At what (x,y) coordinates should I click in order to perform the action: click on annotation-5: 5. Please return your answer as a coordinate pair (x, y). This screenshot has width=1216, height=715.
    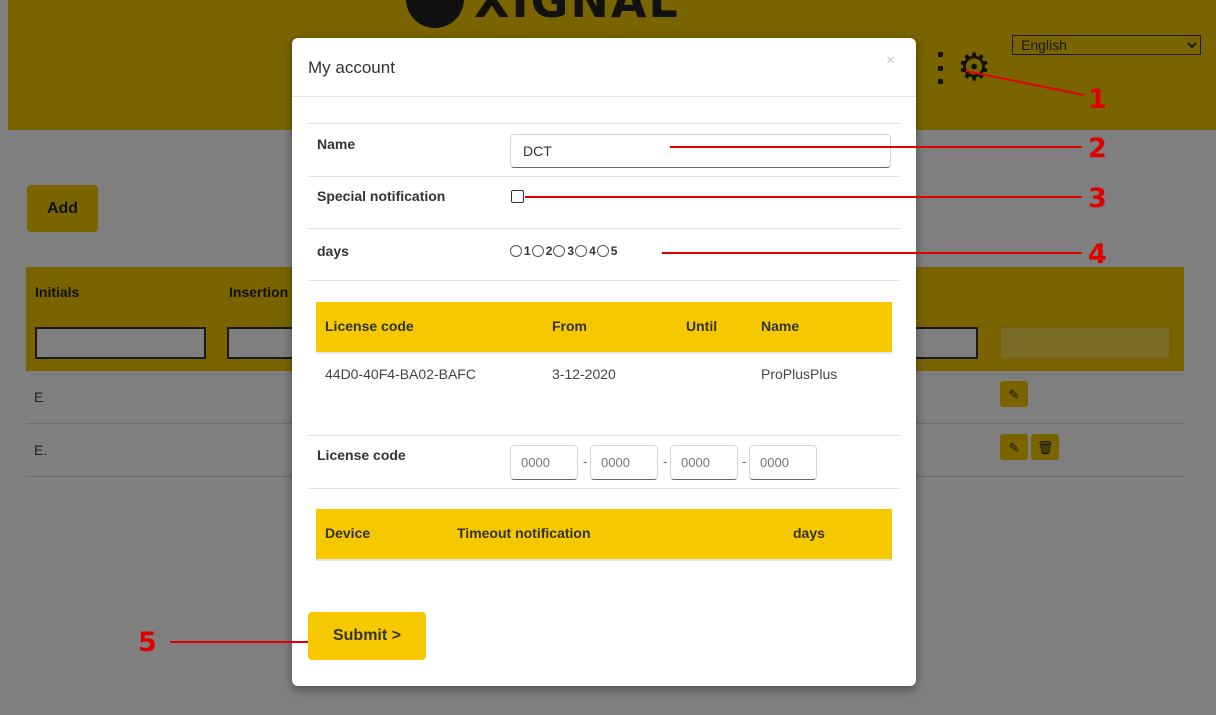
    Looking at the image, I should click on (147, 642).